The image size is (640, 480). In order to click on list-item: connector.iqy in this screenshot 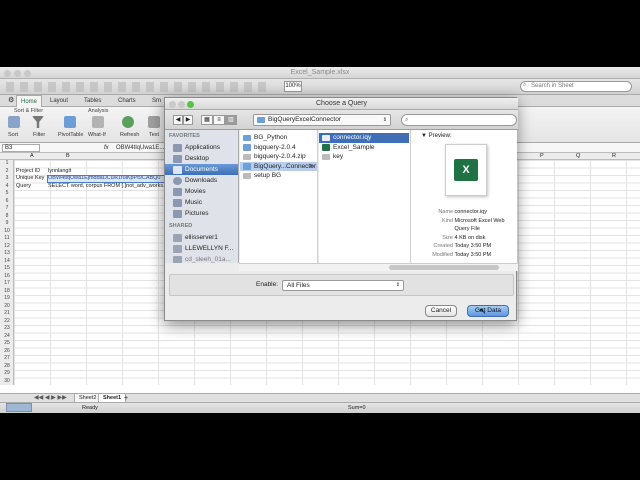, I will do `click(364, 138)`.